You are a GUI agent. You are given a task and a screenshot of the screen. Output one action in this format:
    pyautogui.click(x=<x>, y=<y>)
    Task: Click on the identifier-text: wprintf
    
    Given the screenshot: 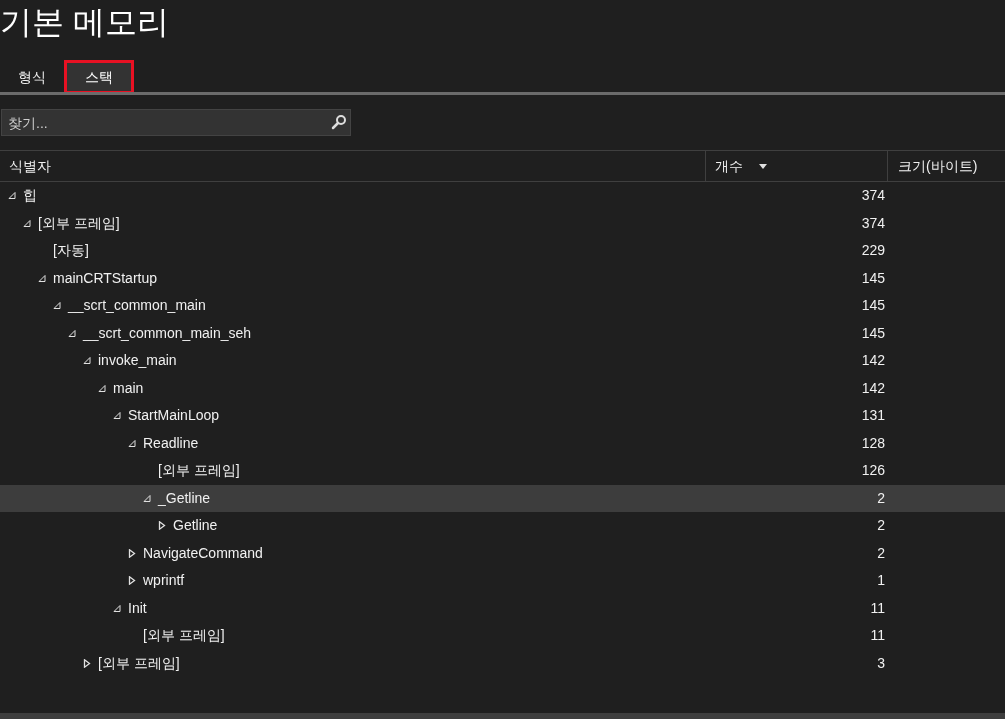 What is the action you would take?
    pyautogui.click(x=164, y=581)
    